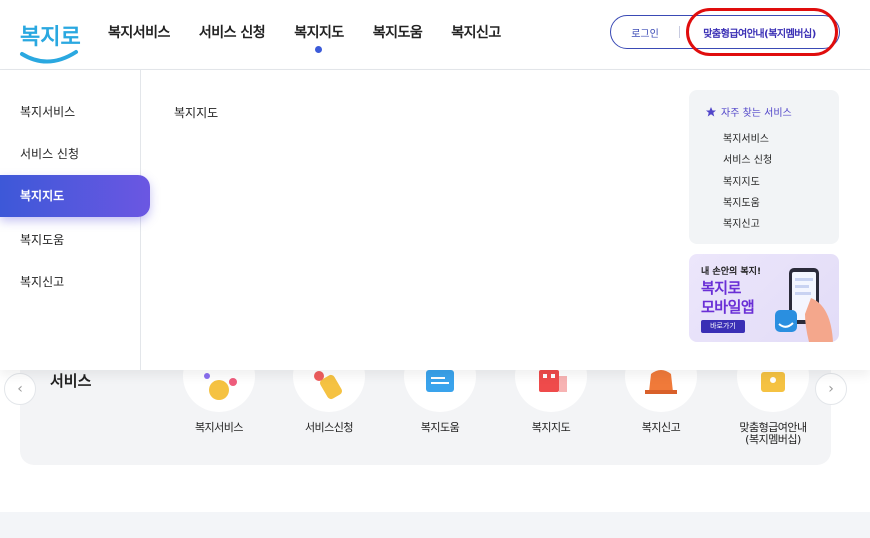 Image resolution: width=870 pixels, height=538 pixels. I want to click on mega-side-item-welfare-service: 복지서비스, so click(75, 112).